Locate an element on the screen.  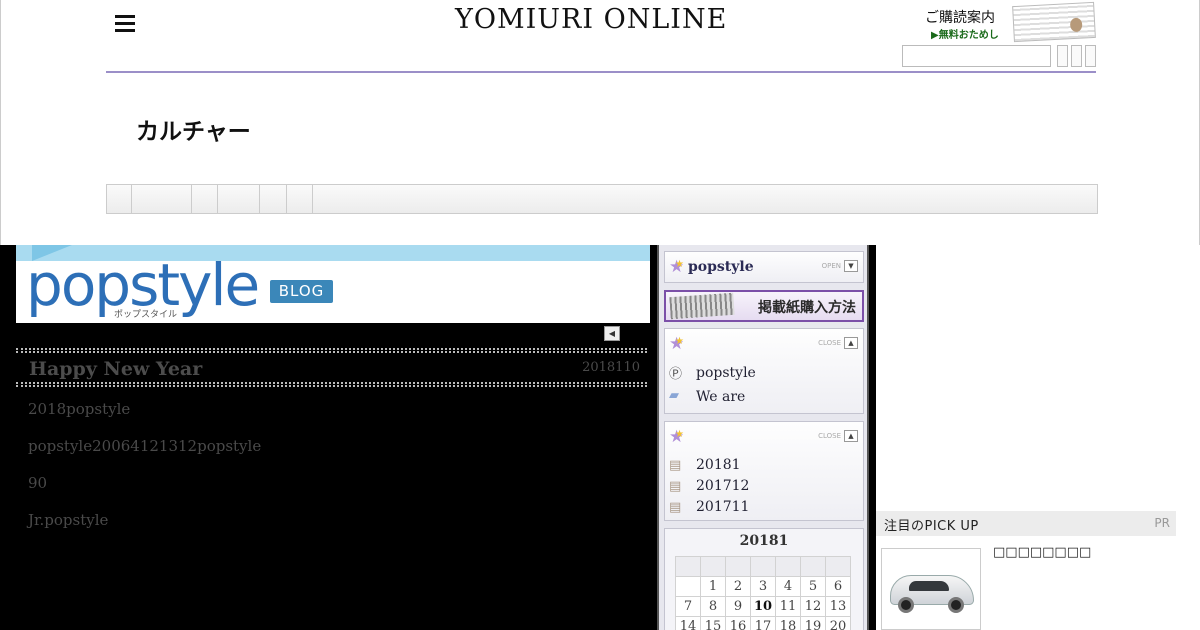
calendar-day: 8 is located at coordinates (713, 606).